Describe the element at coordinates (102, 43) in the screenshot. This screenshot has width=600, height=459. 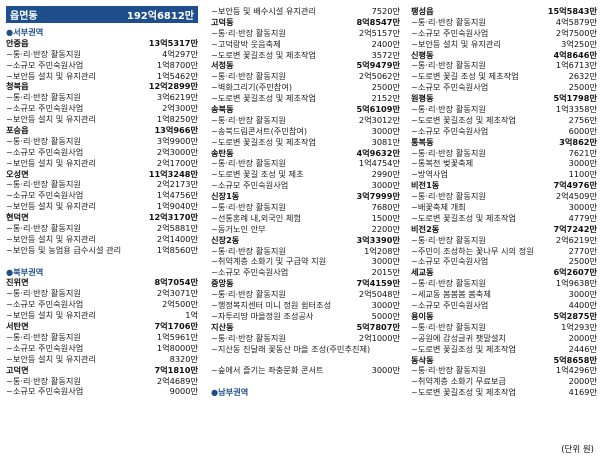
I see `district-row: 안중읍 13억5317만` at that location.